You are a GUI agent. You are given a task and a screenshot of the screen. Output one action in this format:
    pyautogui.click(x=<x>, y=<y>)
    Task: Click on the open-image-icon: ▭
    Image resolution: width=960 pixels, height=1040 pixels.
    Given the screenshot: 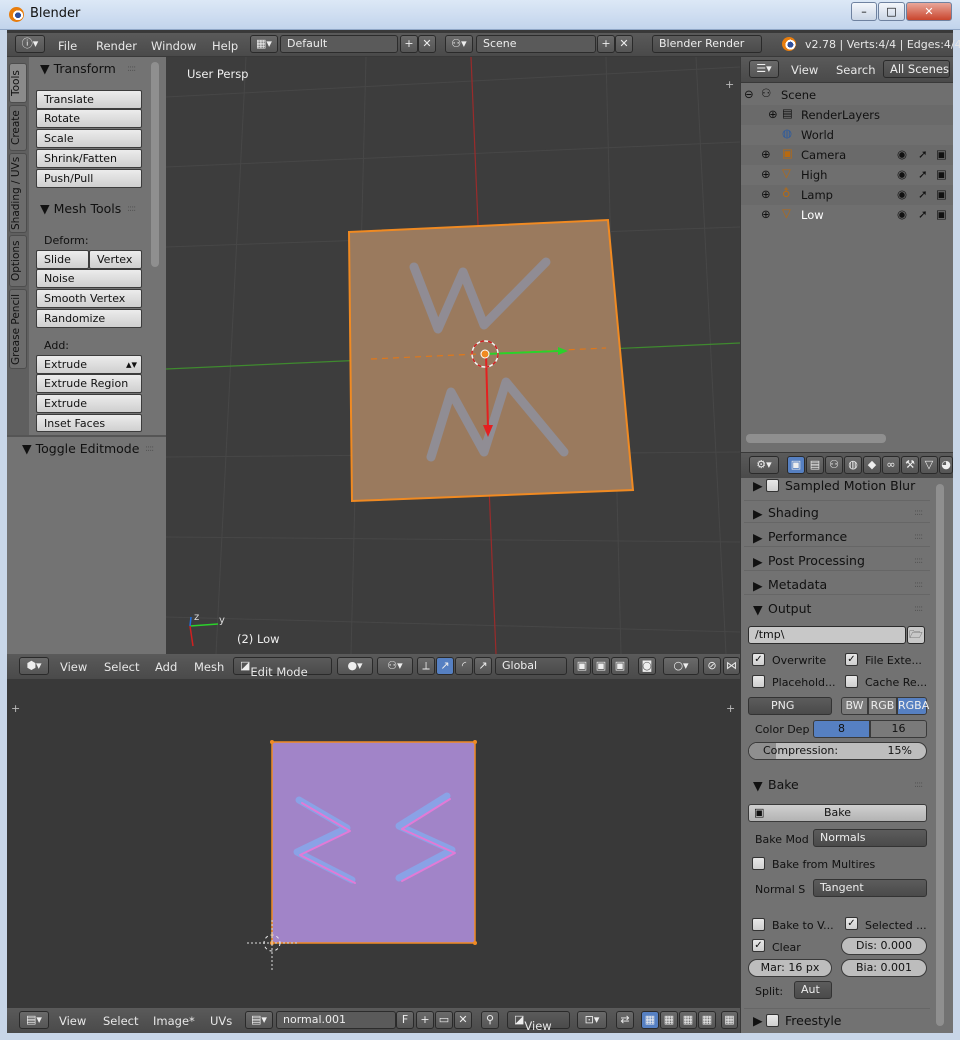 What is the action you would take?
    pyautogui.click(x=444, y=1020)
    